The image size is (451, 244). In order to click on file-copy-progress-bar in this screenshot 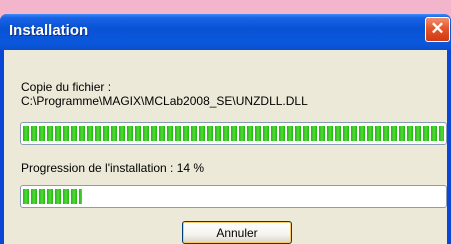, I will do `click(233, 133)`.